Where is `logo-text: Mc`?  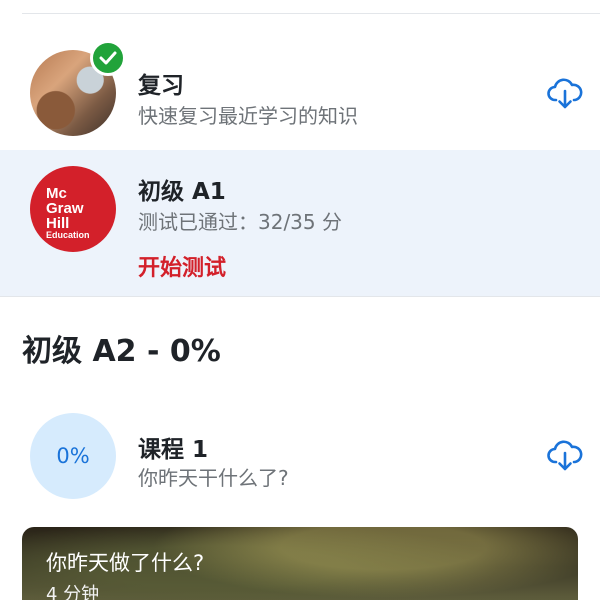
logo-text: Mc is located at coordinates (56, 193).